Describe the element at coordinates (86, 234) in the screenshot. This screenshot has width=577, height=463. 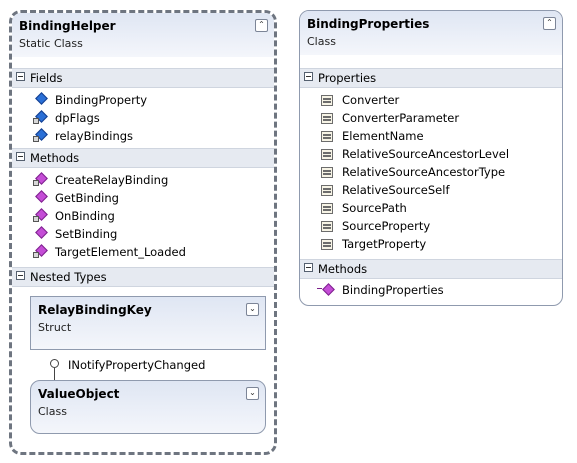
I see `member-label: SetBinding` at that location.